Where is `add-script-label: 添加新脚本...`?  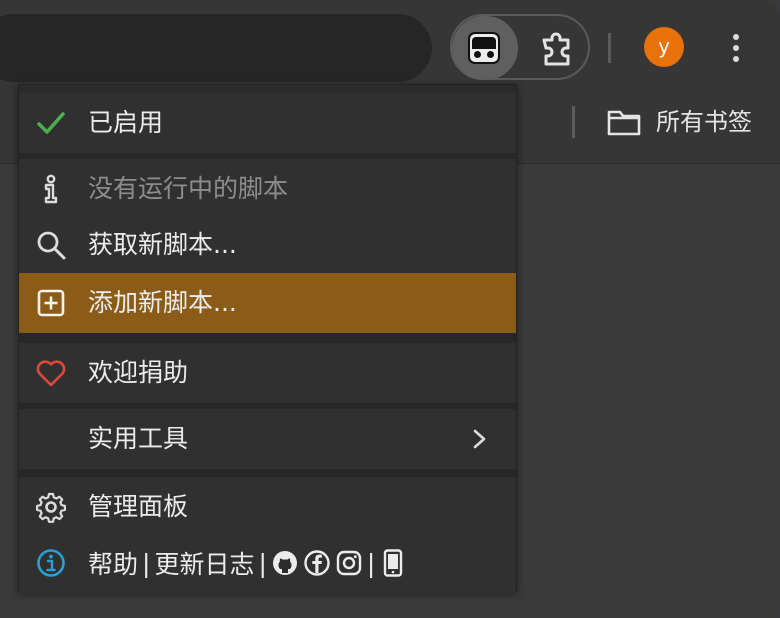 add-script-label: 添加新脚本... is located at coordinates (162, 302).